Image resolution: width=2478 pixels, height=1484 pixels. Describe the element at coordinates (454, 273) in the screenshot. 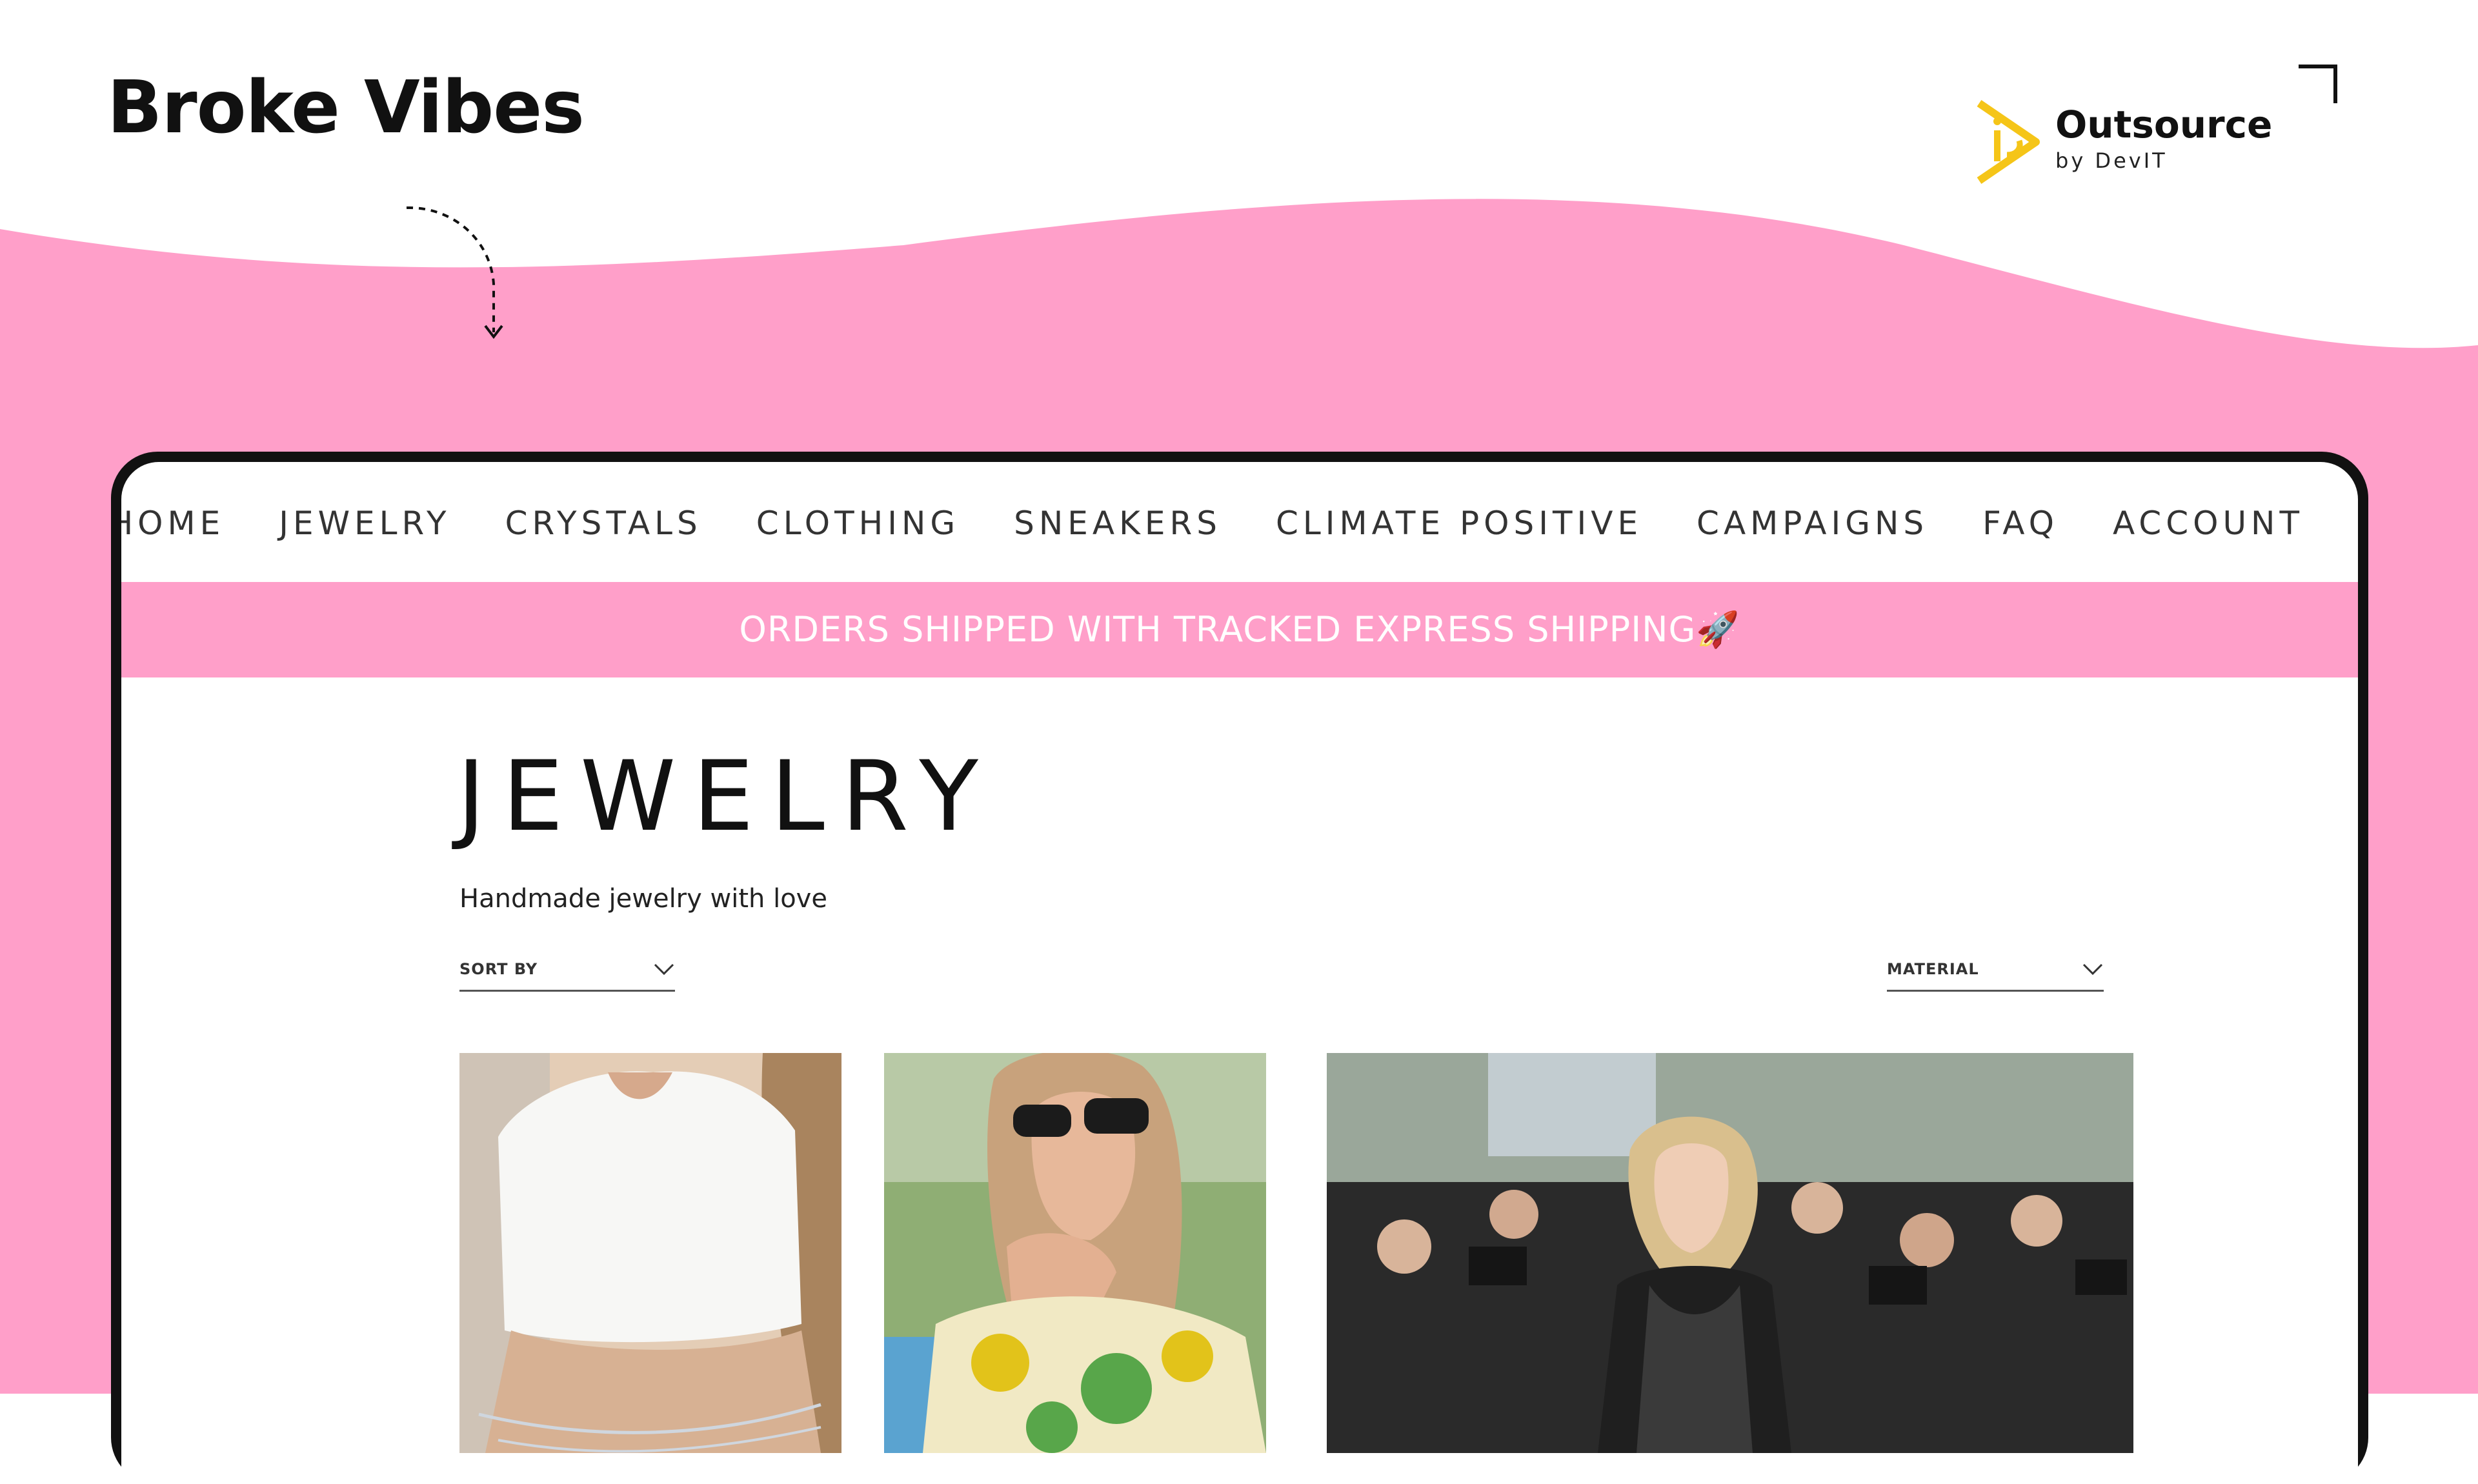

I see `dashed-arrow-icon` at that location.